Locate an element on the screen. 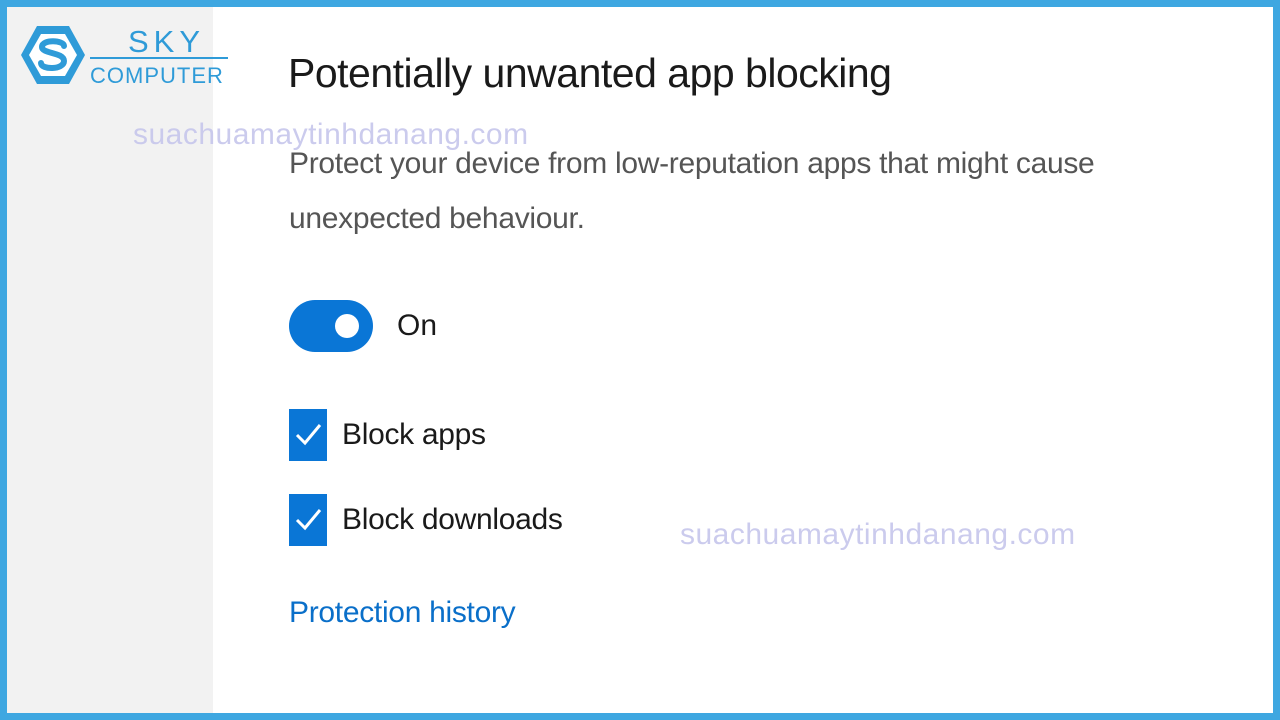 This screenshot has width=1280, height=720. block-downloads-checkbox is located at coordinates (308, 520).